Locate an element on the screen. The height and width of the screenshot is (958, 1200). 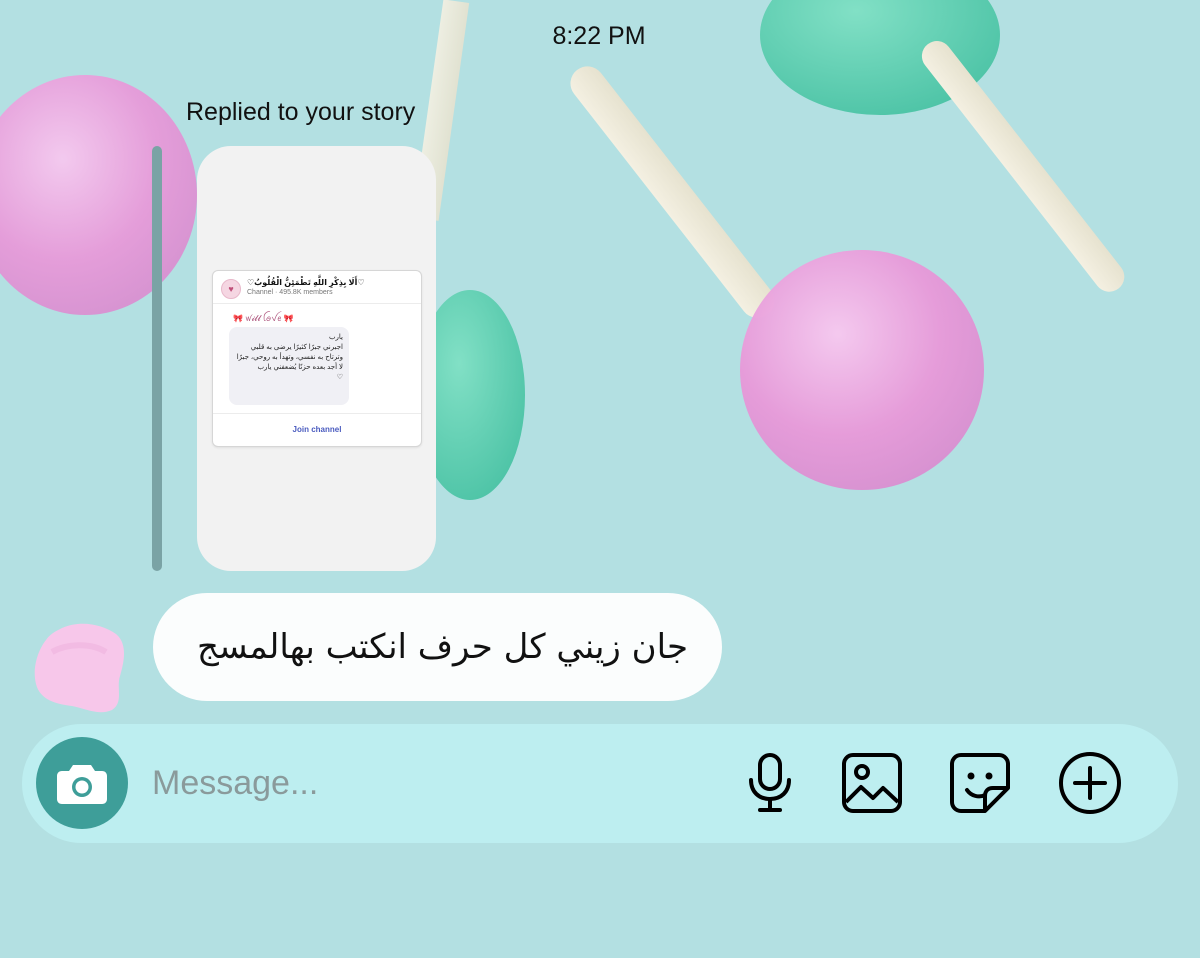
gallery-button is located at coordinates (872, 783).